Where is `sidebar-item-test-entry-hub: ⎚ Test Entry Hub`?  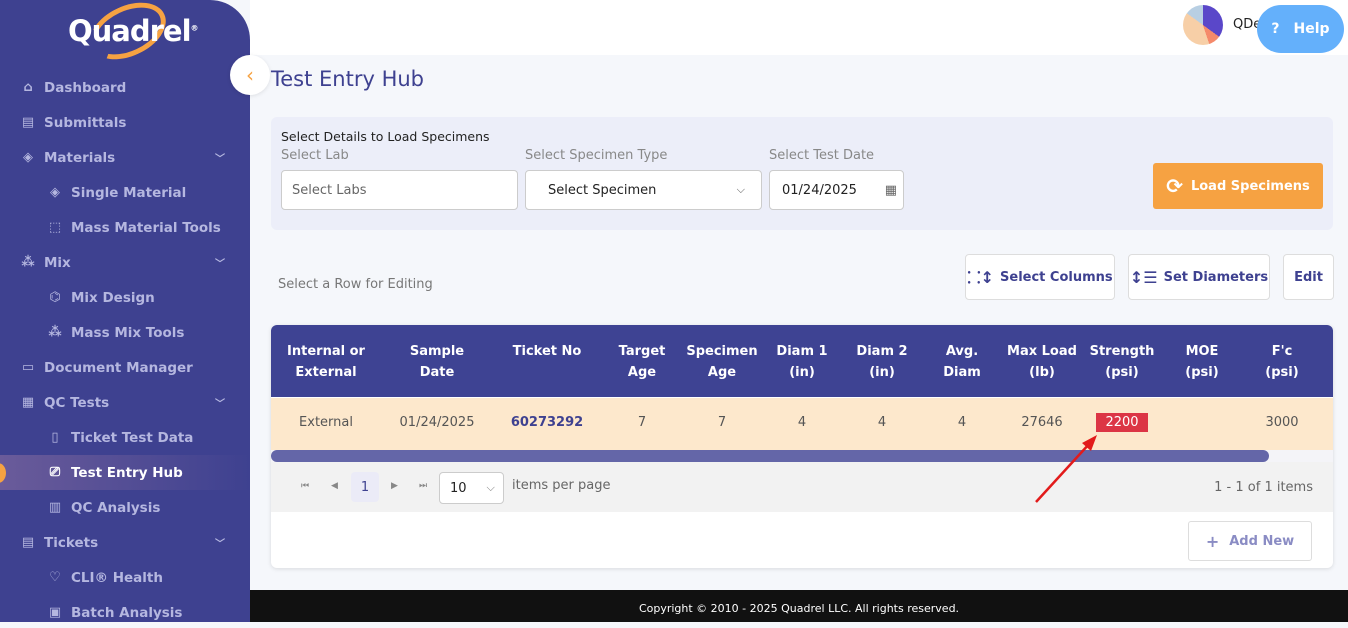
sidebar-item-test-entry-hub: ⎚ Test Entry Hub is located at coordinates (125, 472).